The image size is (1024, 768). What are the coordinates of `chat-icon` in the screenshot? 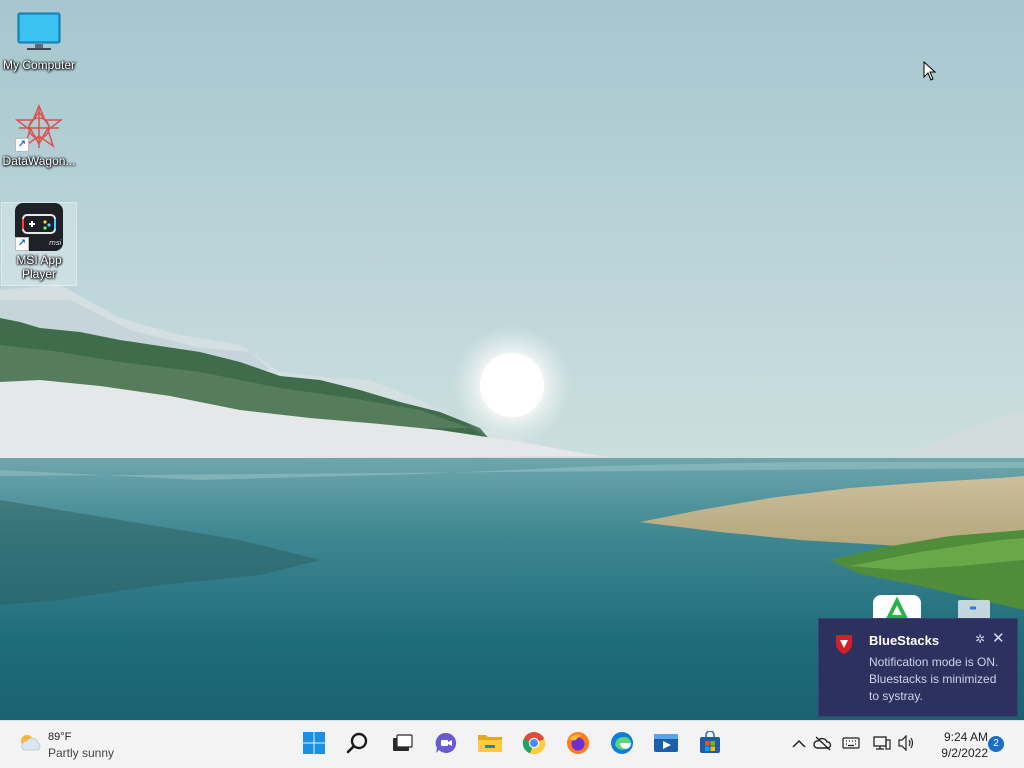 It's located at (446, 745).